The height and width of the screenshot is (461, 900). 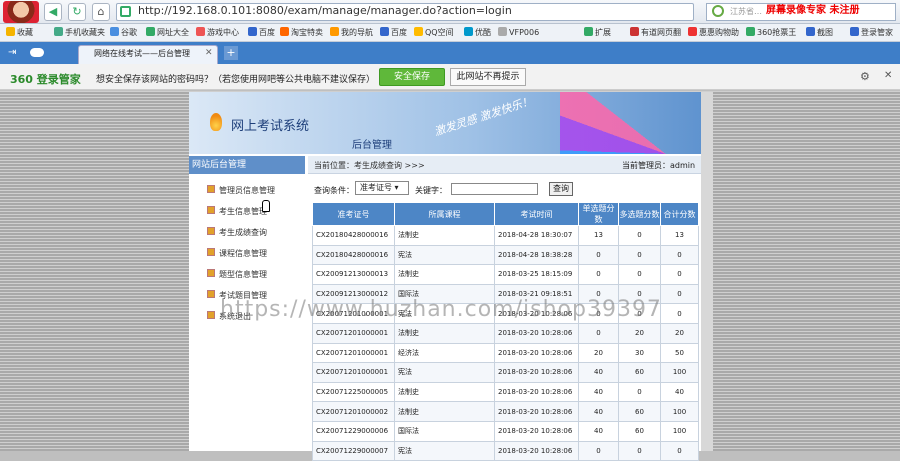 I want to click on bookmark-item: 游戏中心, so click(x=217, y=33).